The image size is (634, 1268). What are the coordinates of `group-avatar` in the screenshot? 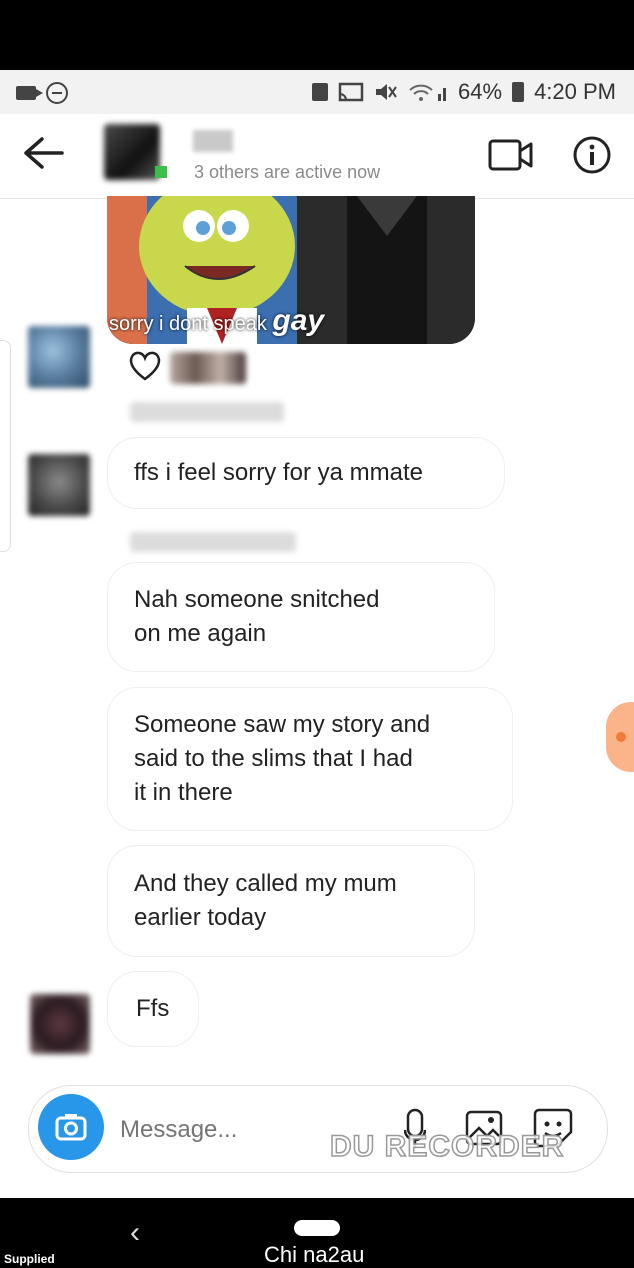 It's located at (132, 152).